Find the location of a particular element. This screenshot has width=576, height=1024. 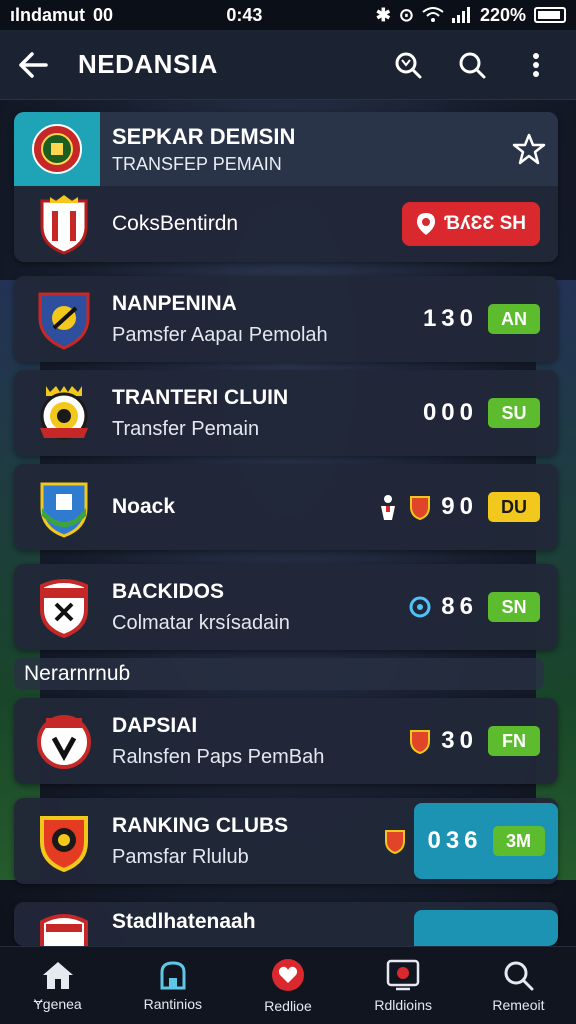

status-bar: ılndamut 00 0:43 ✱ ⊙ 220% is located at coordinates (288, 15).